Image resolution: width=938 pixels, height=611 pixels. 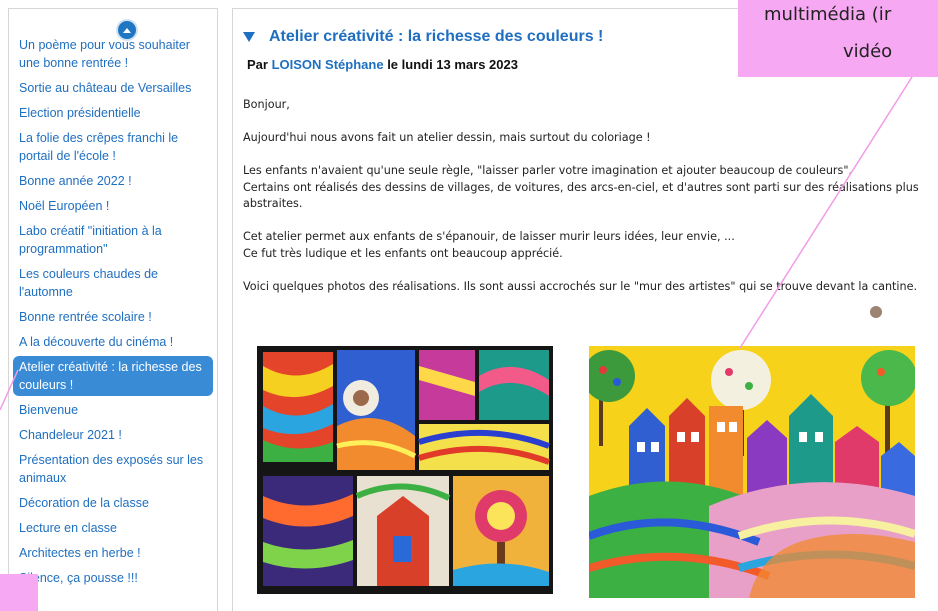 What do you see at coordinates (113, 410) in the screenshot?
I see `sidebar-item: Bienvenue` at bounding box center [113, 410].